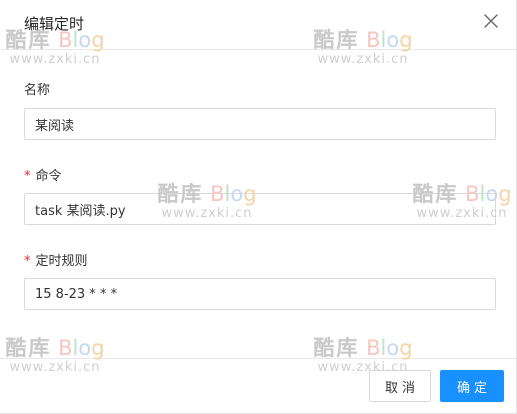 This screenshot has width=517, height=414. Describe the element at coordinates (54, 24) in the screenshot. I see `dialog-title: 编辑定时` at that location.